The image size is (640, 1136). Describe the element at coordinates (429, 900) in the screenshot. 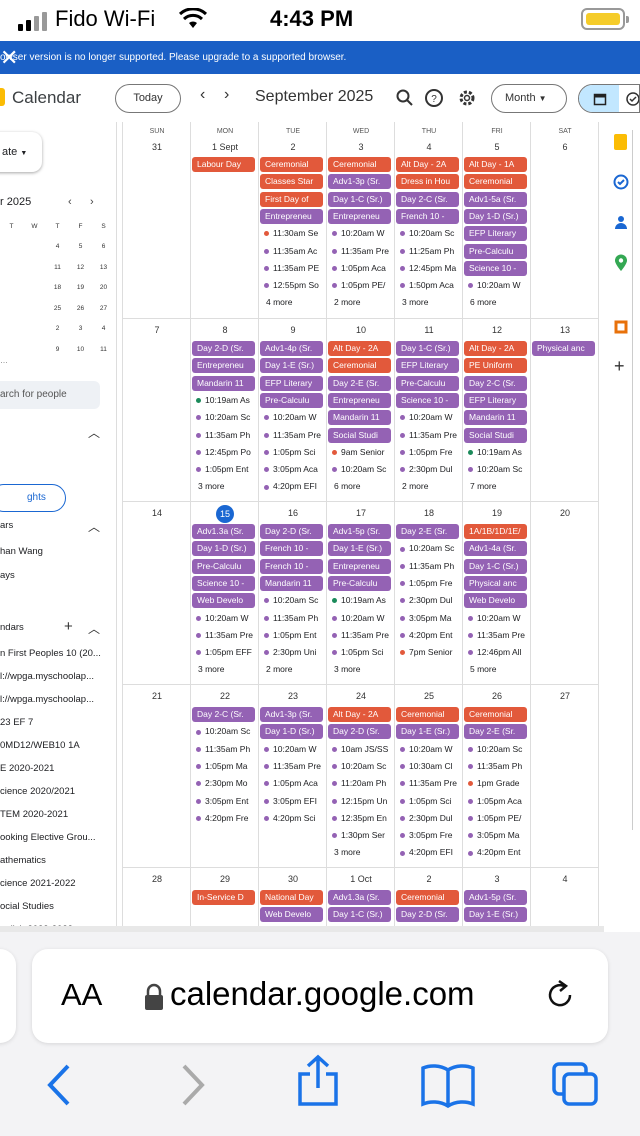

I see `day-cell: 2 Ceremonial Day 2-D (Sr.` at that location.